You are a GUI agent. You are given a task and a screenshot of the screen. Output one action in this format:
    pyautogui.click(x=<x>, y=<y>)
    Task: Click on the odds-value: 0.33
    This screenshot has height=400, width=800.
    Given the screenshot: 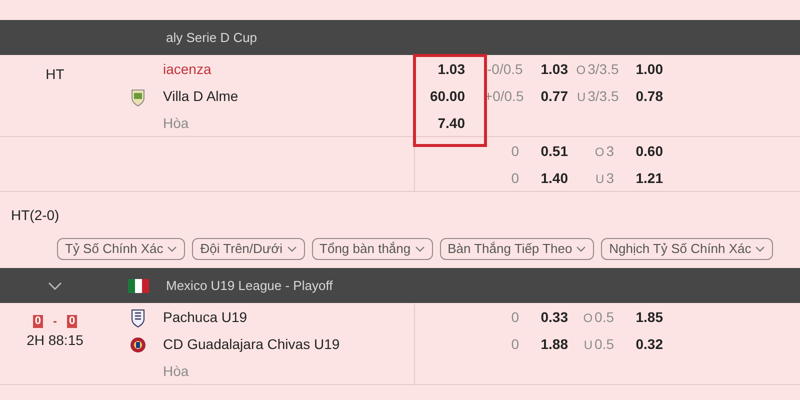 What is the action you would take?
    pyautogui.click(x=552, y=317)
    